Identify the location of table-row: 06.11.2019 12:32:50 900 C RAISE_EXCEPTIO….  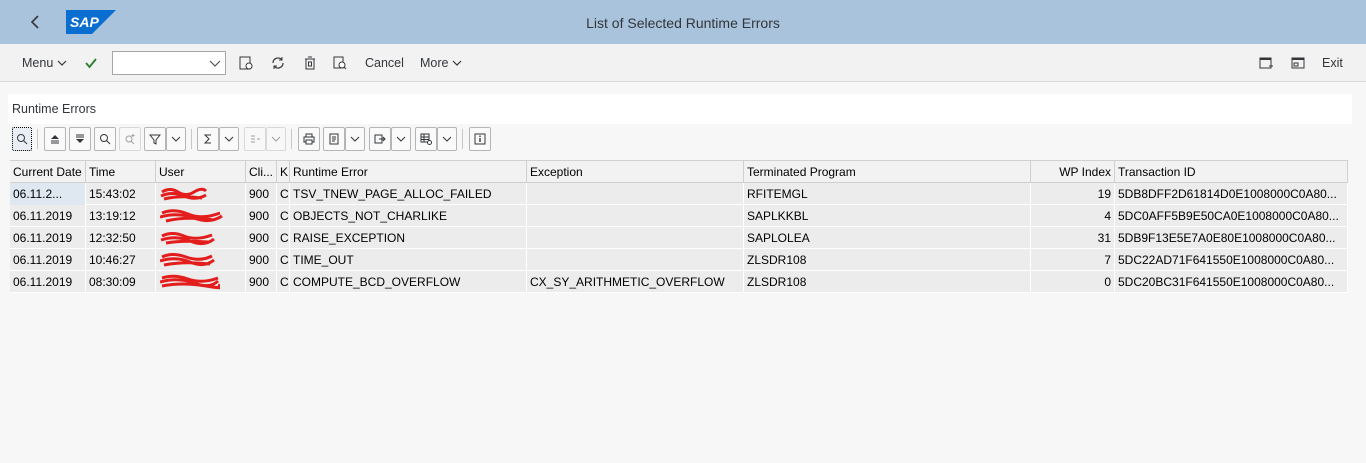
(679, 238).